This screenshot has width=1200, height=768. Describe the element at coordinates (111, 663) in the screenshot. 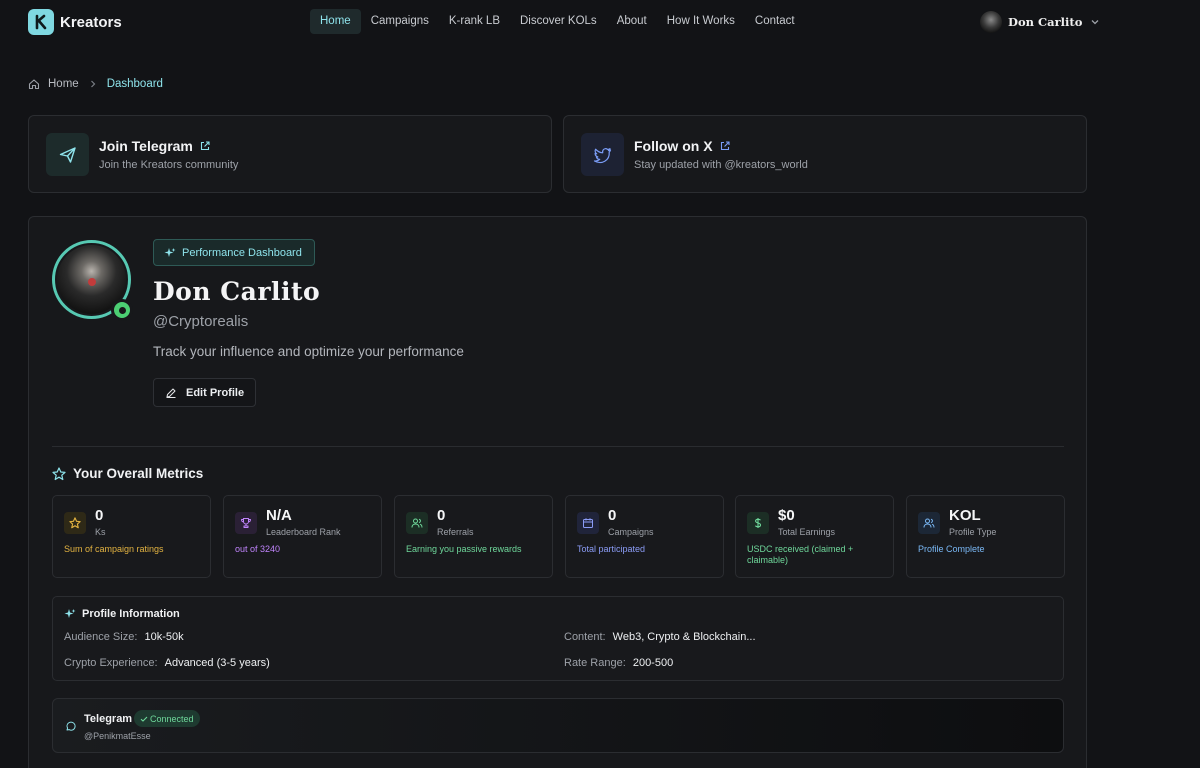

I see `crypto-experience-label: Crypto Experience:` at that location.